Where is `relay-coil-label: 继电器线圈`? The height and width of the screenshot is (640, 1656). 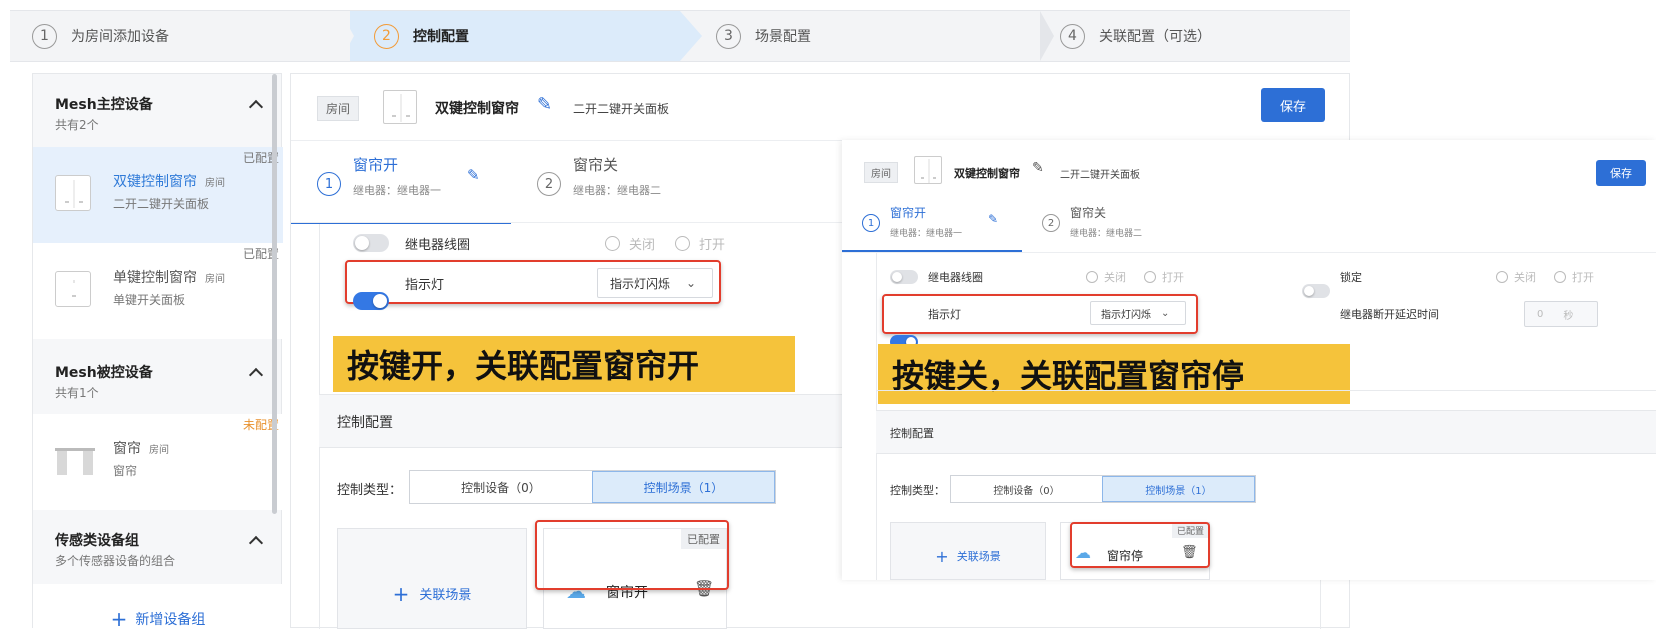 relay-coil-label: 继电器线圈 is located at coordinates (955, 277).